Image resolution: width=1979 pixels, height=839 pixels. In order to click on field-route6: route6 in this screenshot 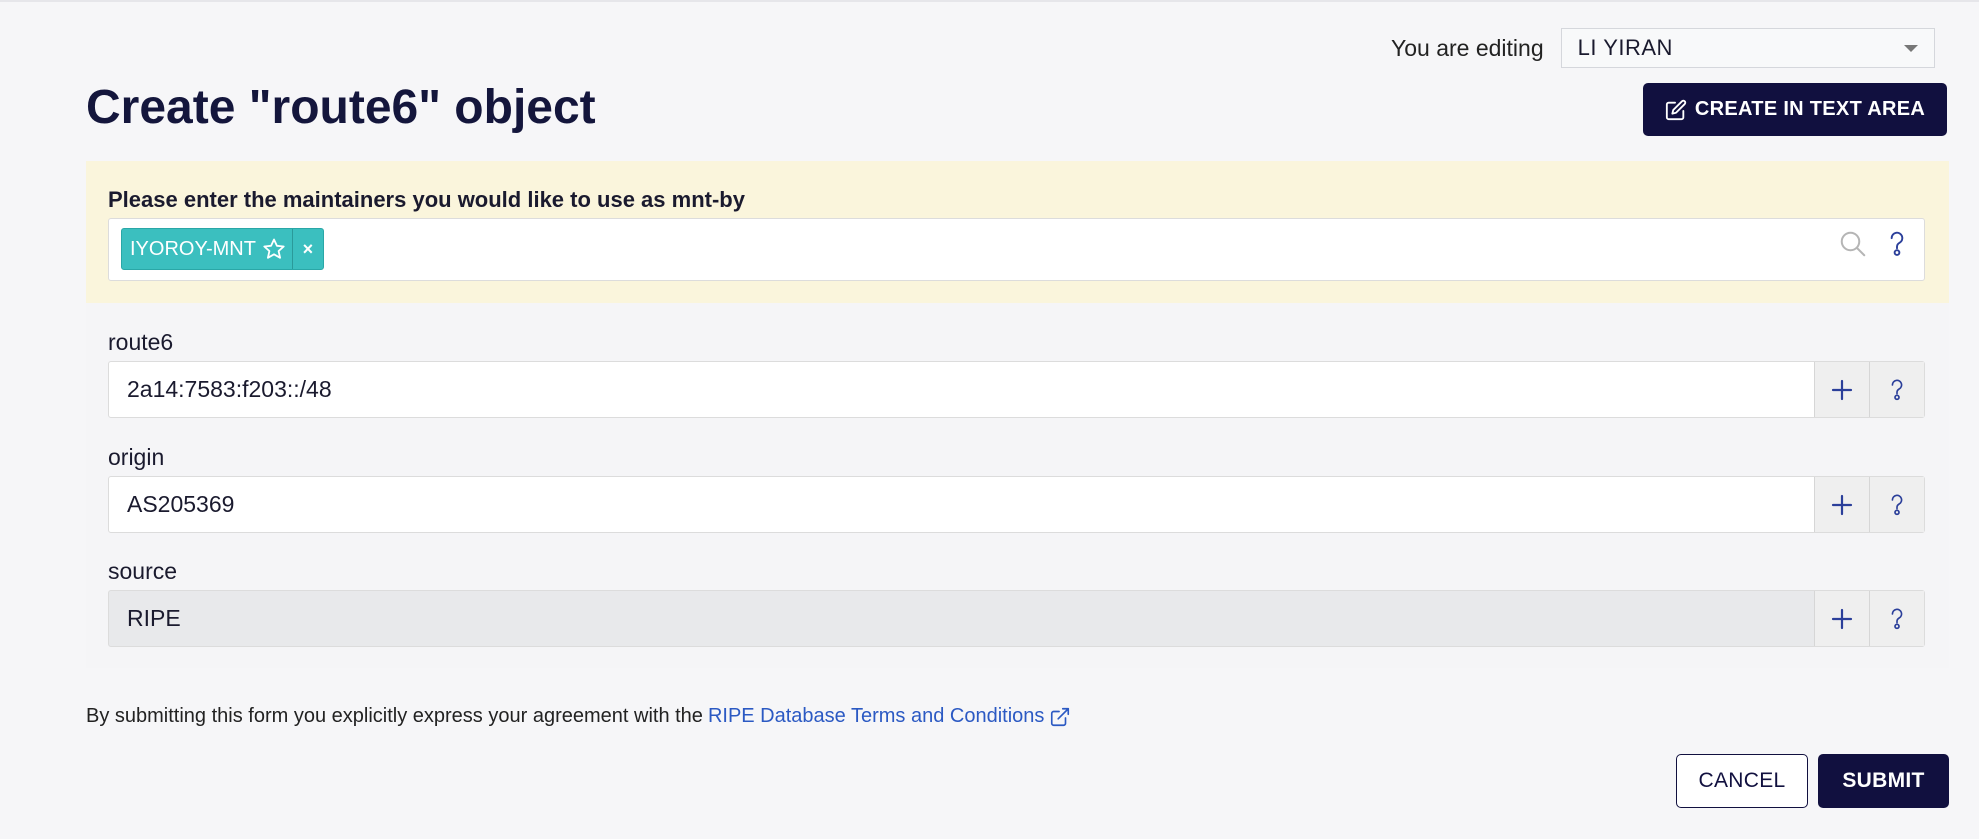, I will do `click(1016, 373)`.